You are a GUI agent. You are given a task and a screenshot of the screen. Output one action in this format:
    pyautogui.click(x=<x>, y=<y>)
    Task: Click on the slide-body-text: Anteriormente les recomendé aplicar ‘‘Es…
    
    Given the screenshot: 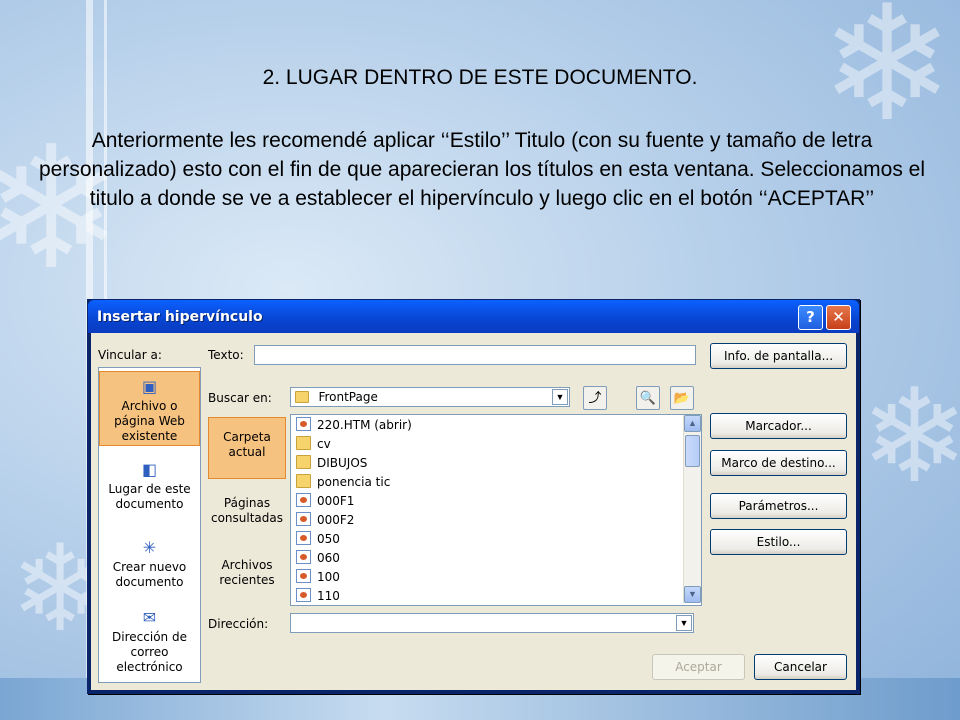 What is the action you would take?
    pyautogui.click(x=482, y=169)
    